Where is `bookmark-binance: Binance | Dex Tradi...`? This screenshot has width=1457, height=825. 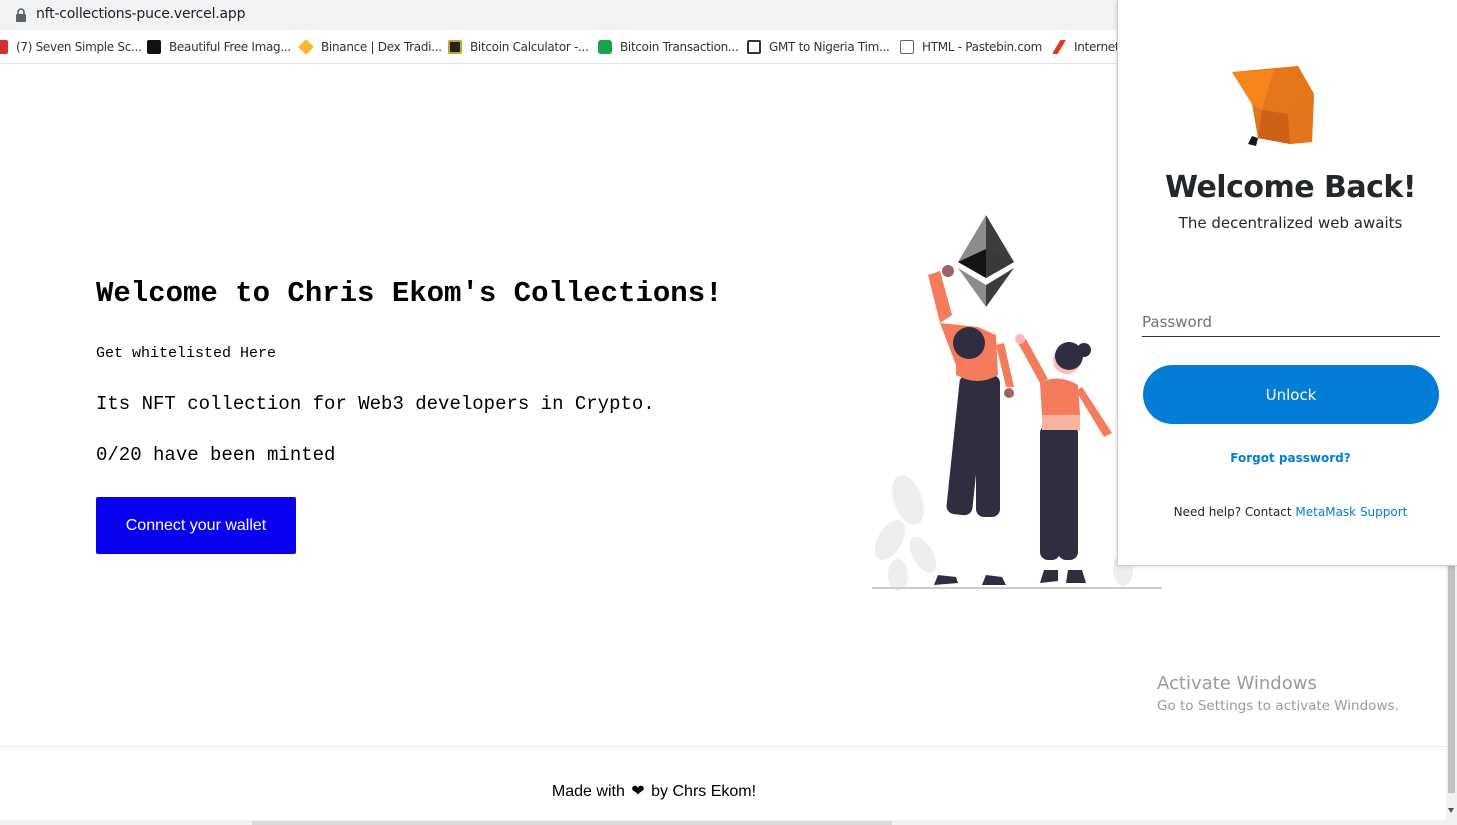 bookmark-binance: Binance | Dex Tradi... is located at coordinates (370, 47).